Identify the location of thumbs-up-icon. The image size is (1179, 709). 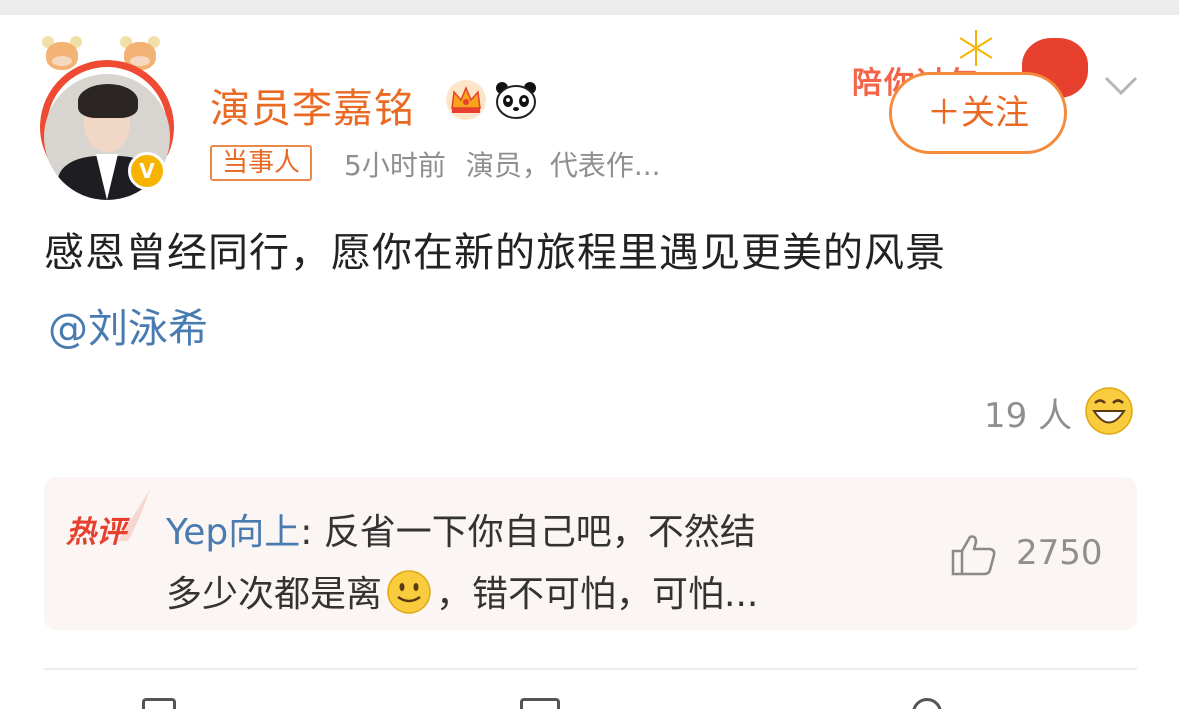
(974, 554).